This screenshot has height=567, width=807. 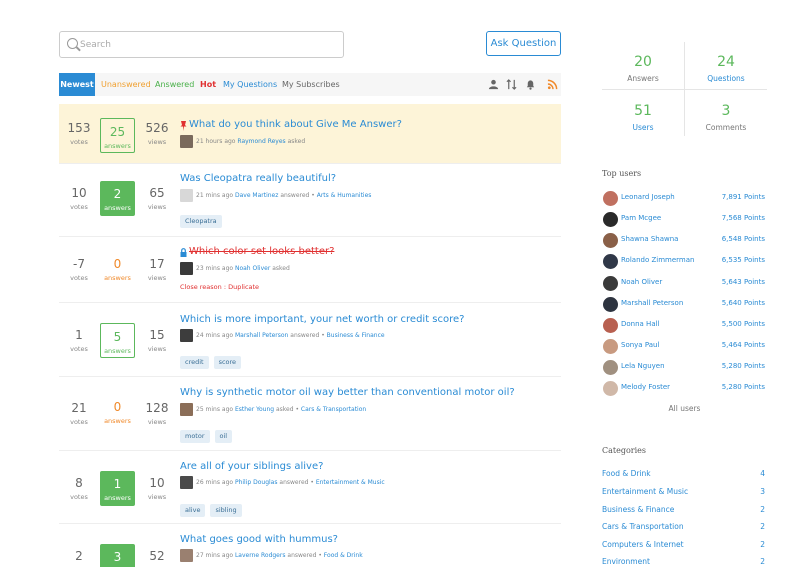 I want to click on category-item: Business & Finance 2, so click(x=684, y=512).